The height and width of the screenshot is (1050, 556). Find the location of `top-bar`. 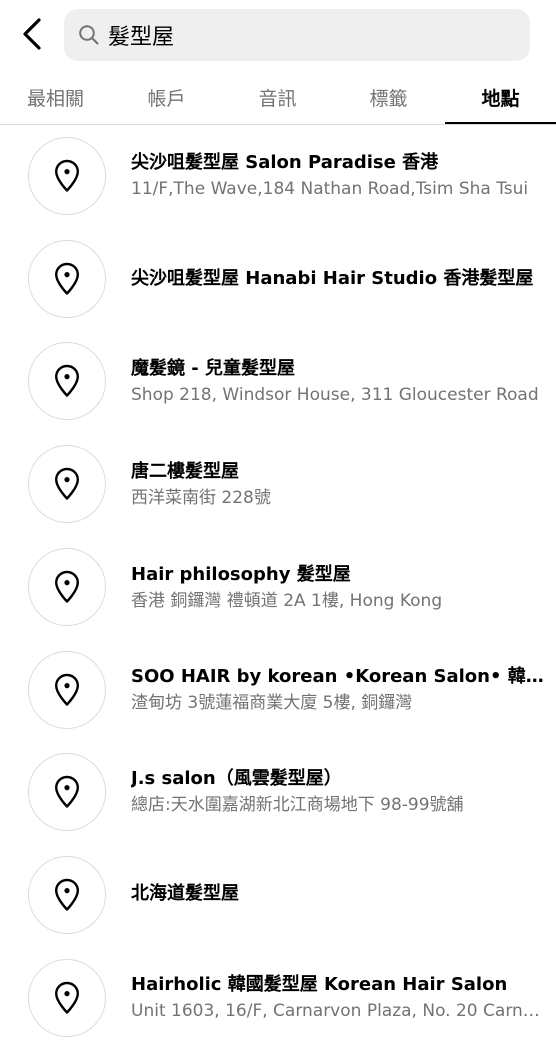

top-bar is located at coordinates (278, 35).